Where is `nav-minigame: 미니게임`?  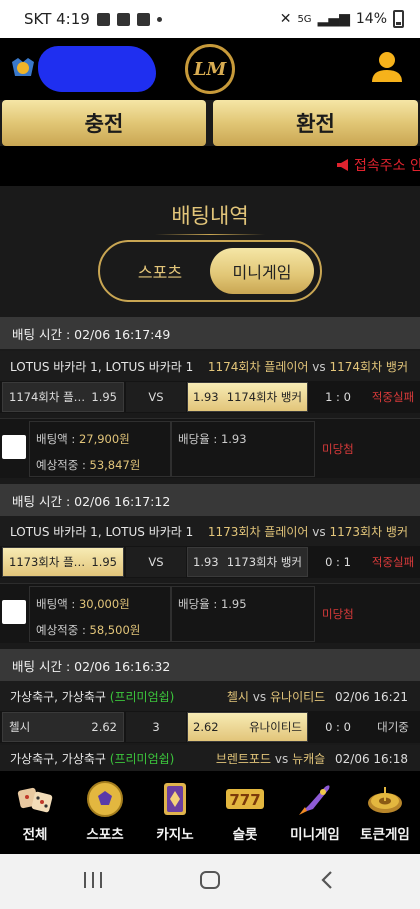 nav-minigame: 미니게임 is located at coordinates (315, 812).